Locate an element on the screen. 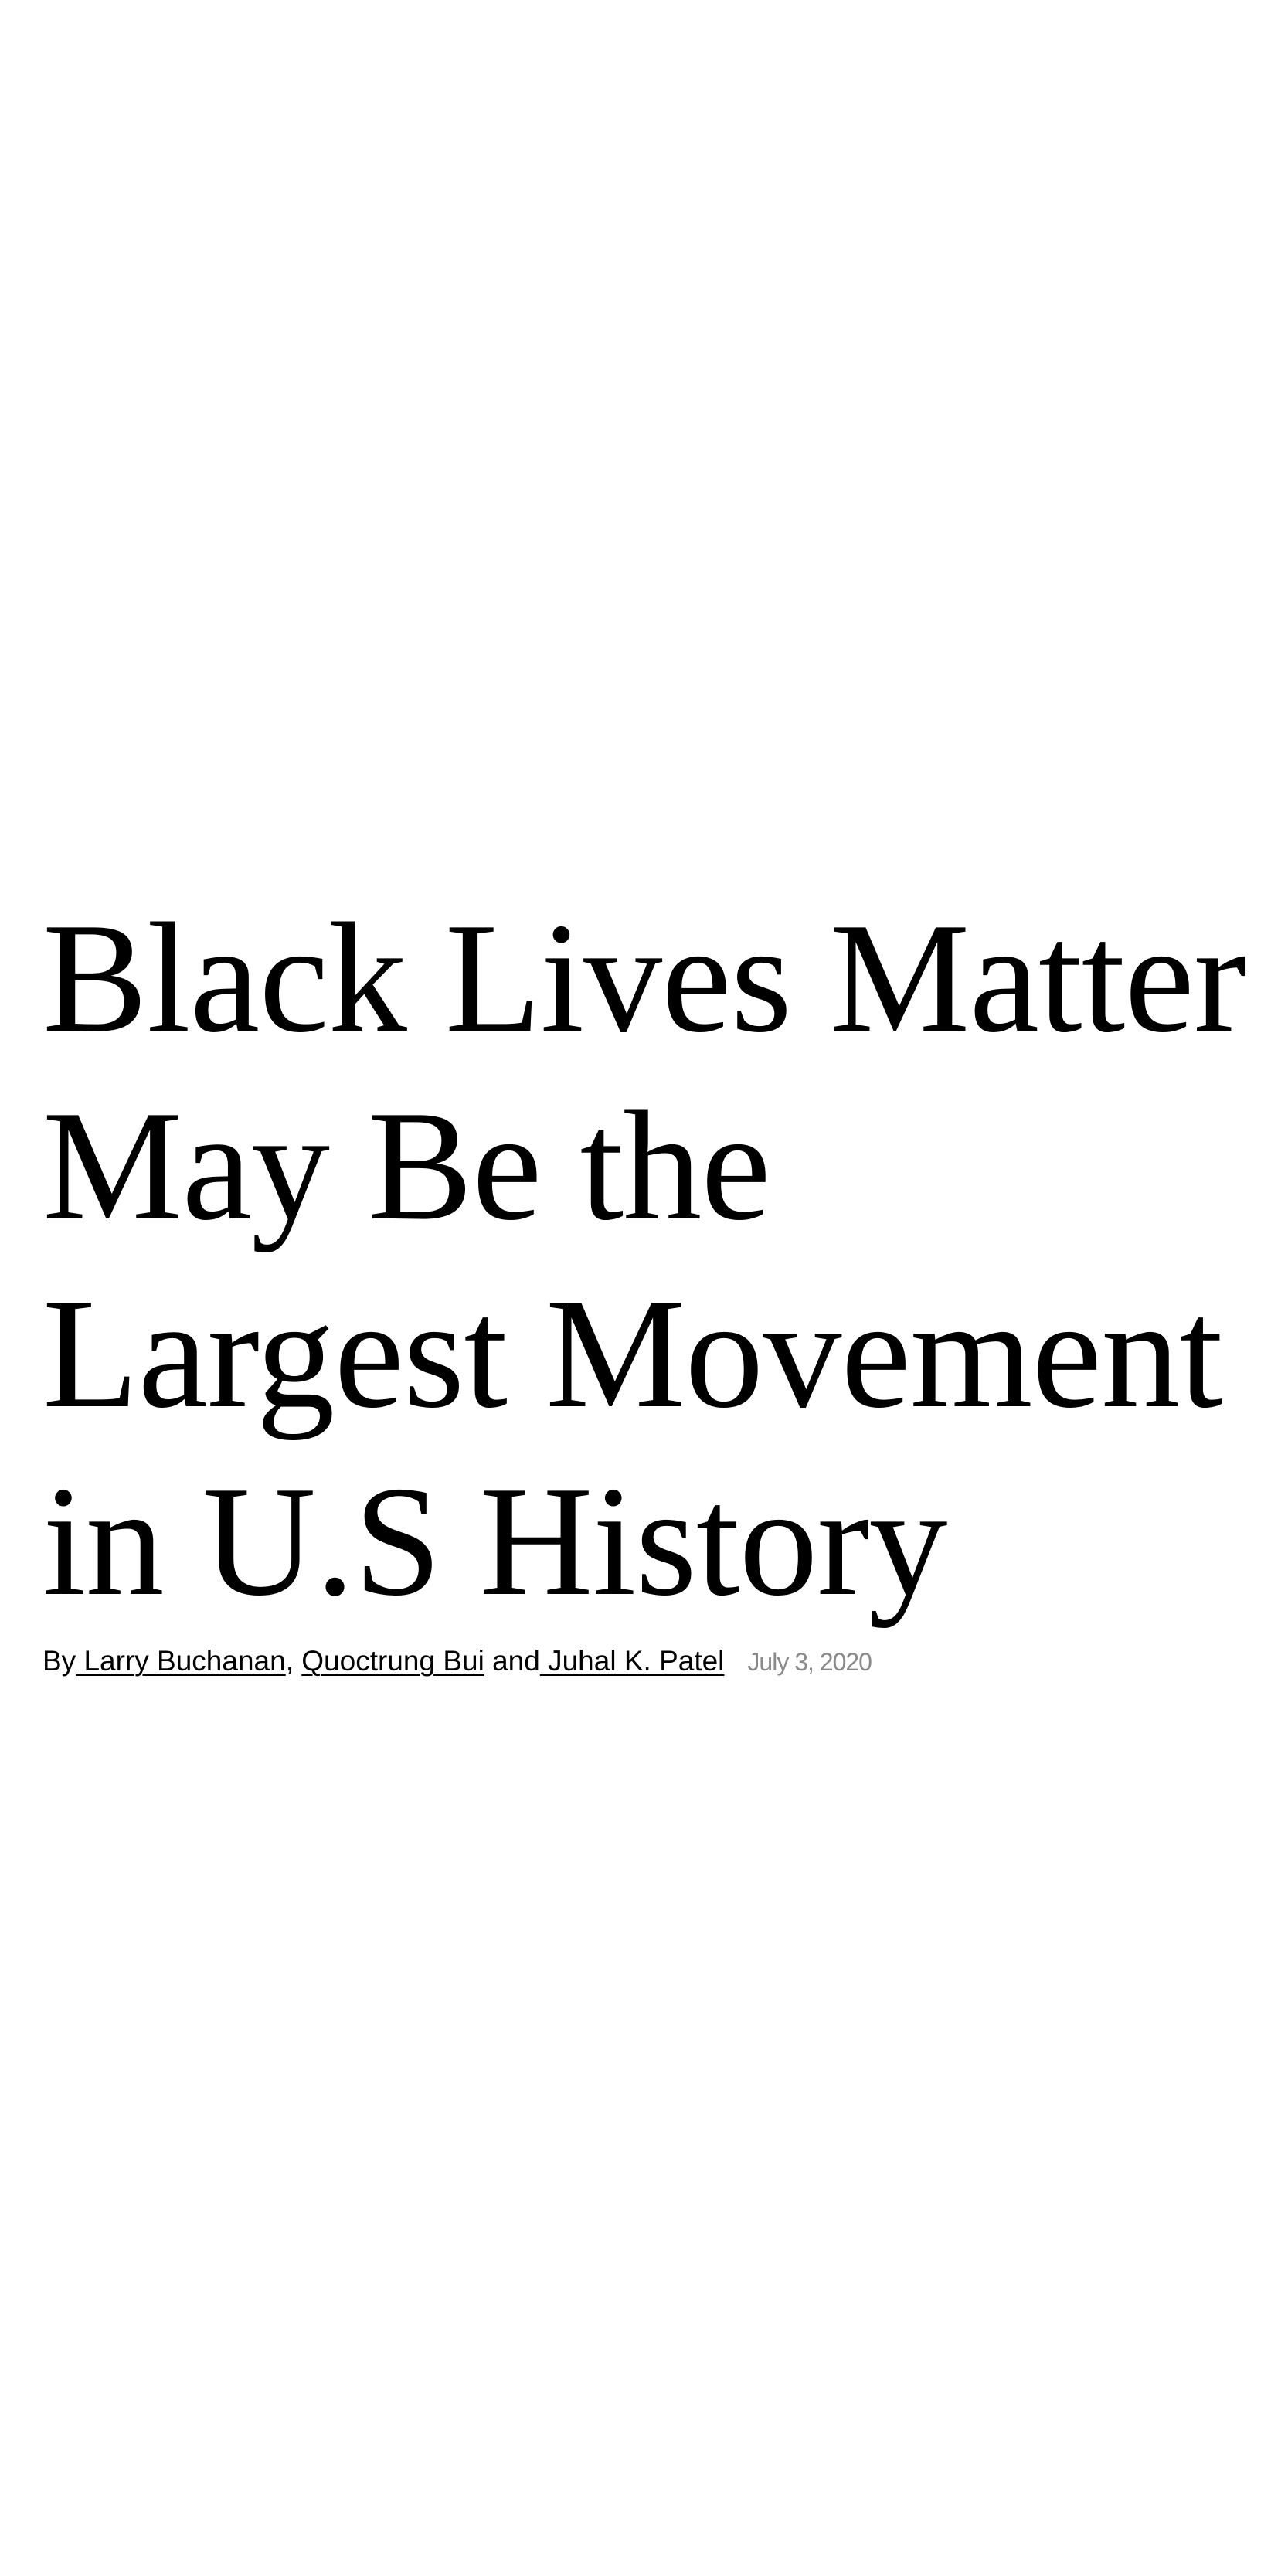  byline-prefix: By is located at coordinates (59, 1661).